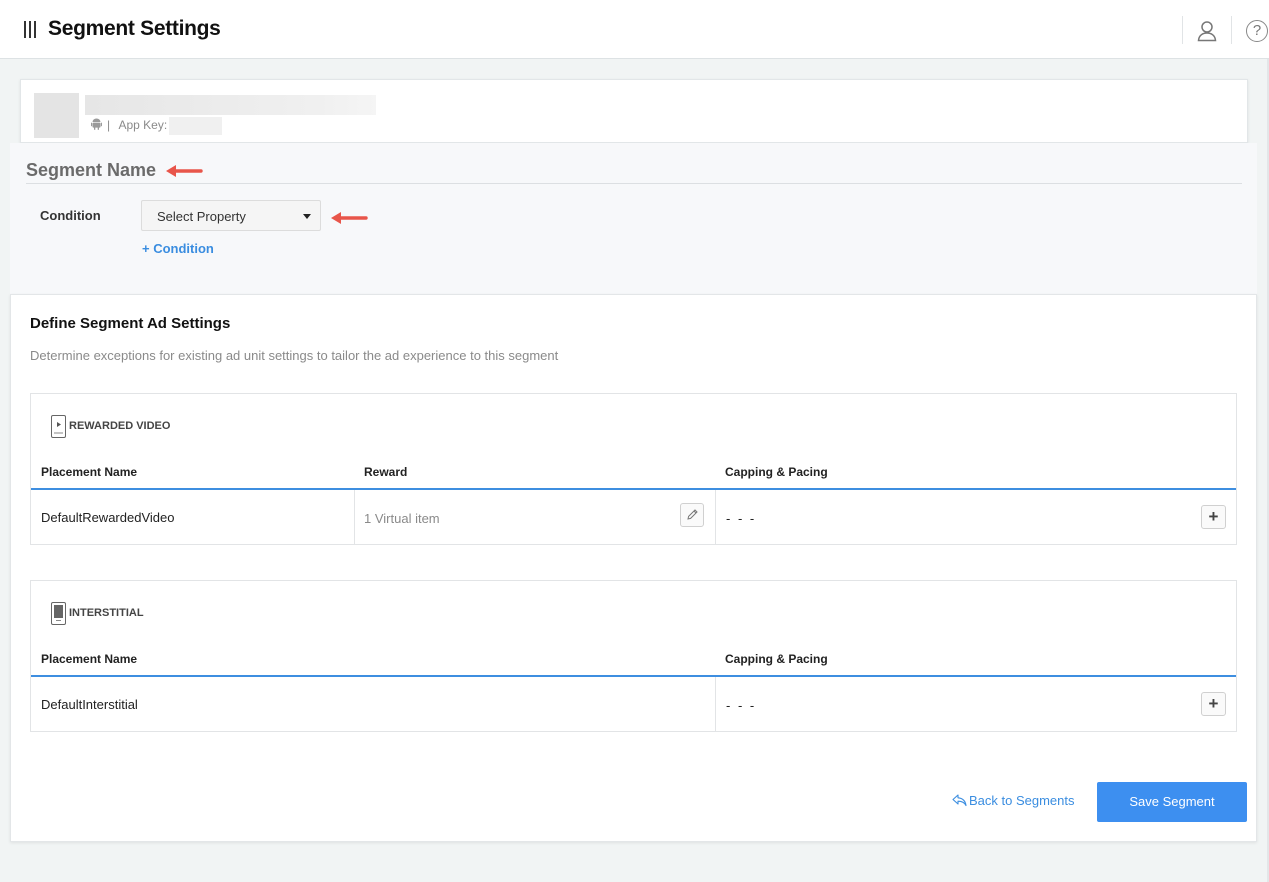 The image size is (1269, 882). I want to click on top-bar: Segment Settings ?, so click(634, 29).